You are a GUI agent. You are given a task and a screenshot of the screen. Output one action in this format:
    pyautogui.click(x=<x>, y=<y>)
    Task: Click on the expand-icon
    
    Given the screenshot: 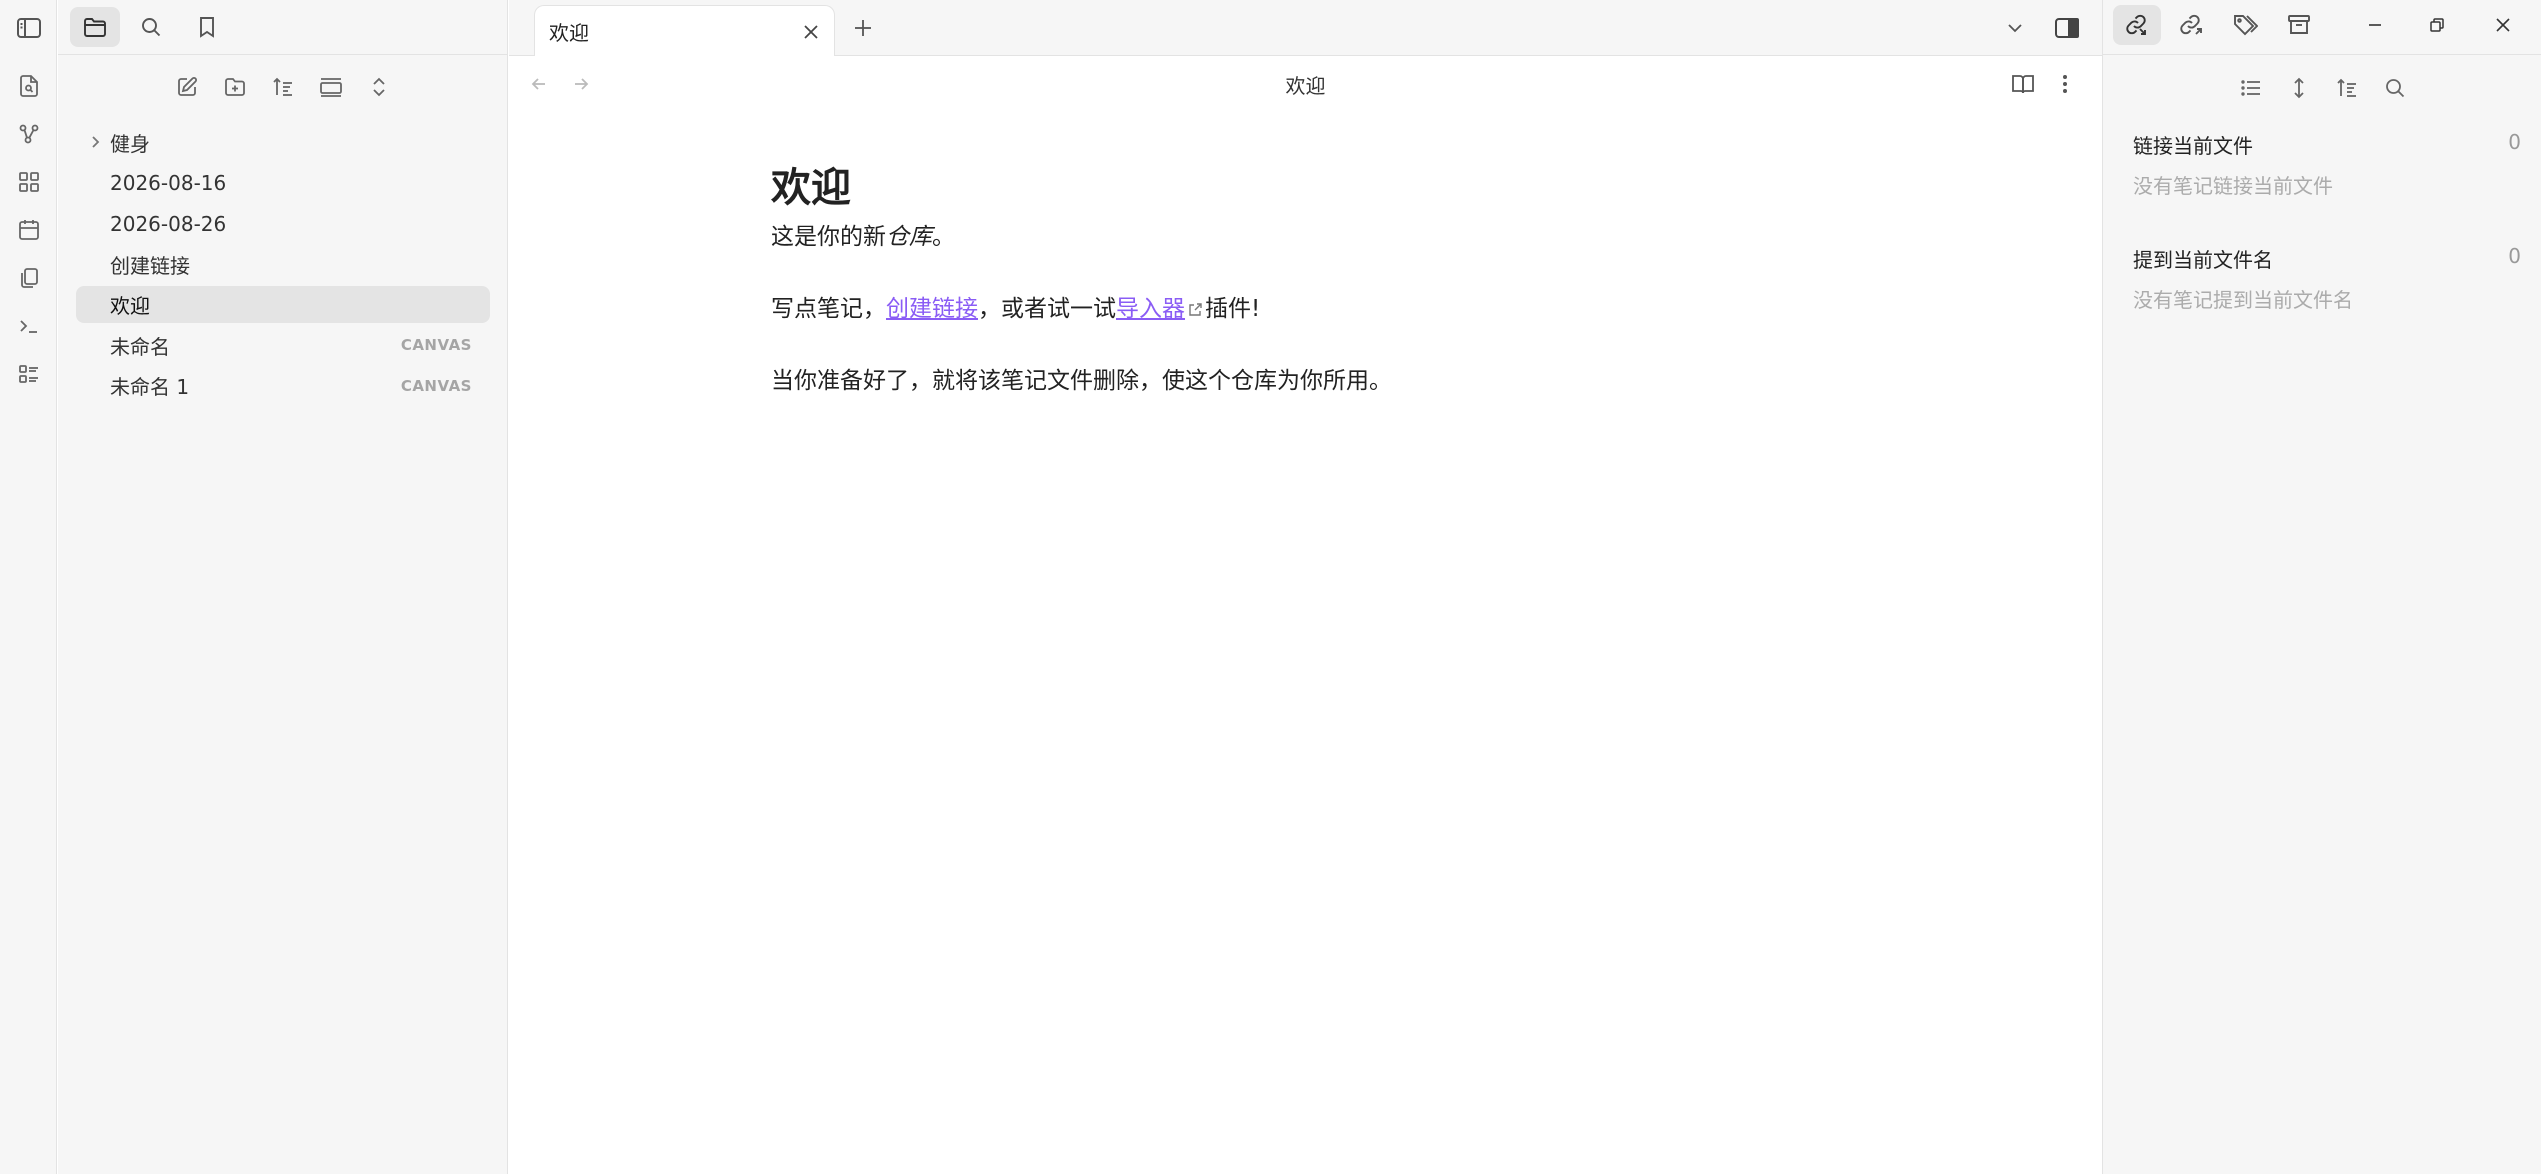 What is the action you would take?
    pyautogui.click(x=2299, y=88)
    